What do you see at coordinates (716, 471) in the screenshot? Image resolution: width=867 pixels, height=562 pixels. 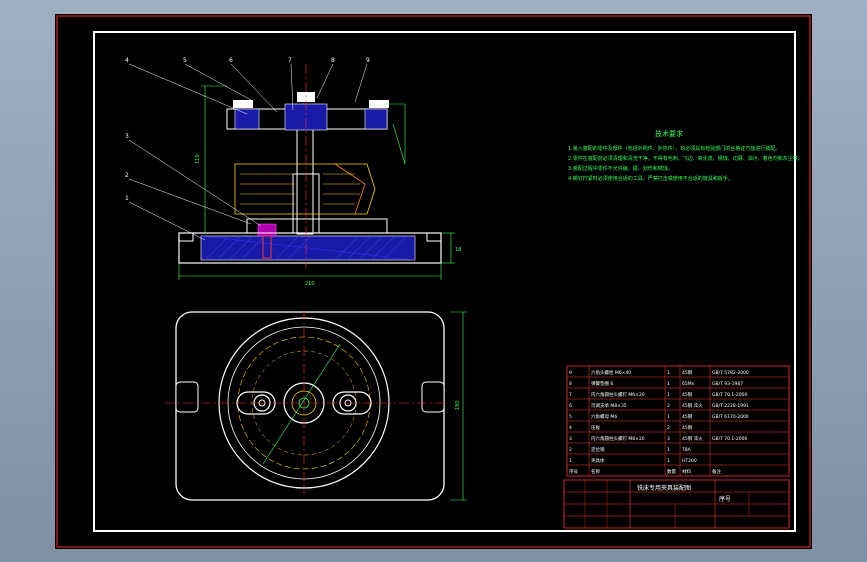 I see `bom-header-std: 备注` at bounding box center [716, 471].